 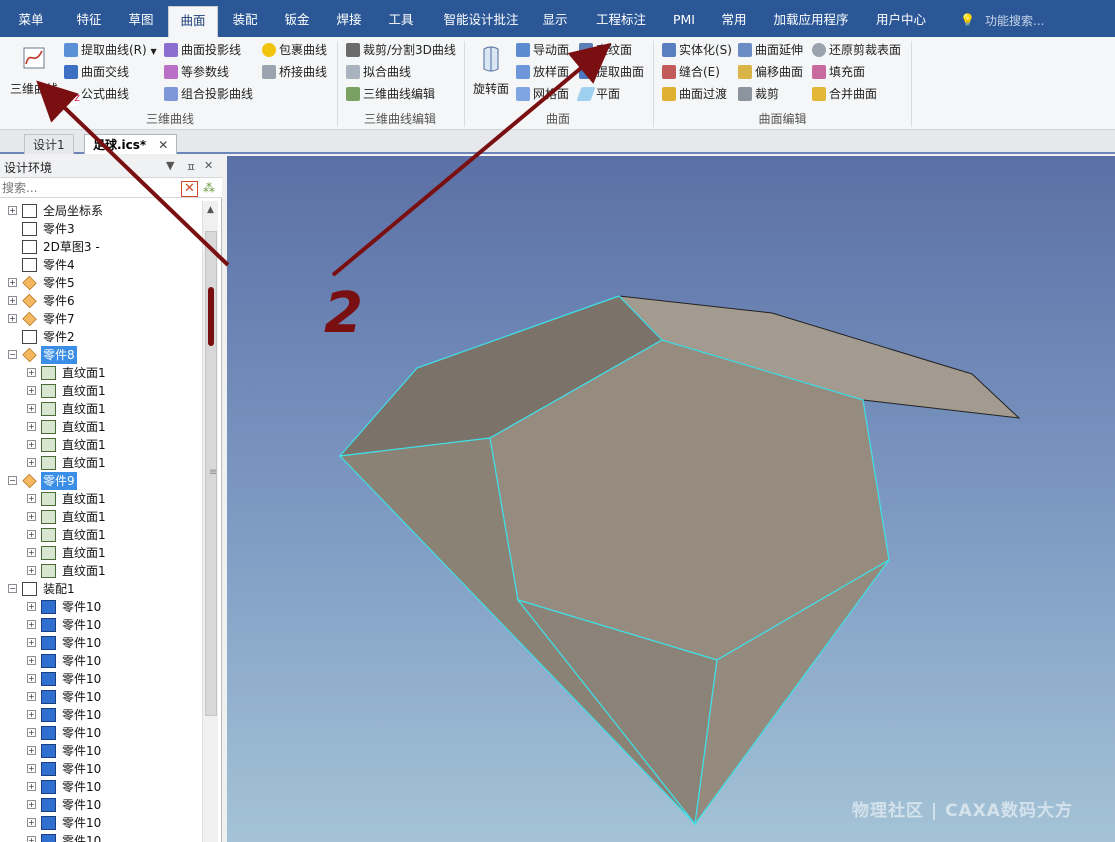 What do you see at coordinates (100, 301) in the screenshot?
I see `tree-row: + 零件6` at bounding box center [100, 301].